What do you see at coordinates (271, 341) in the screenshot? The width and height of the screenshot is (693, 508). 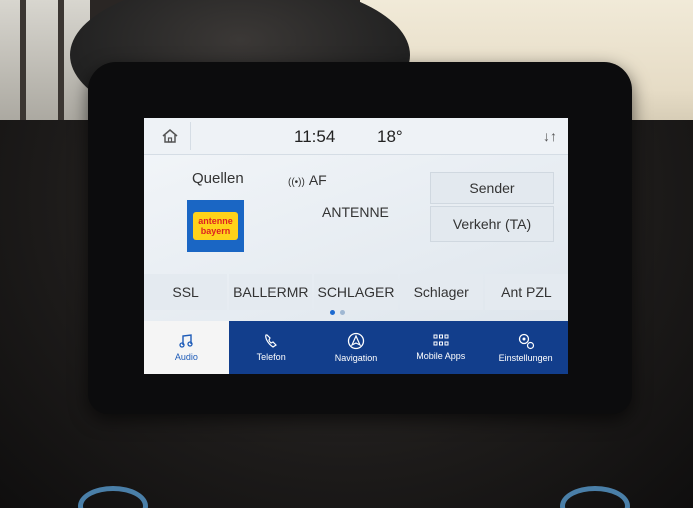 I see `phone-icon` at bounding box center [271, 341].